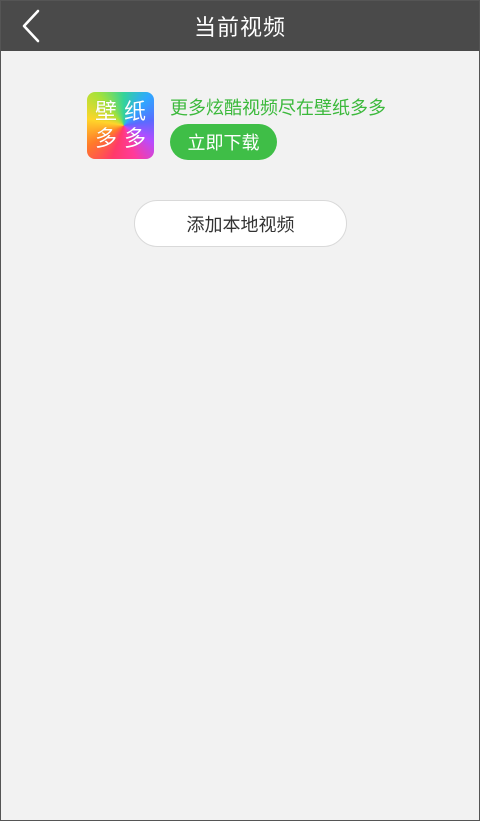  I want to click on chevron-left-icon, so click(31, 26).